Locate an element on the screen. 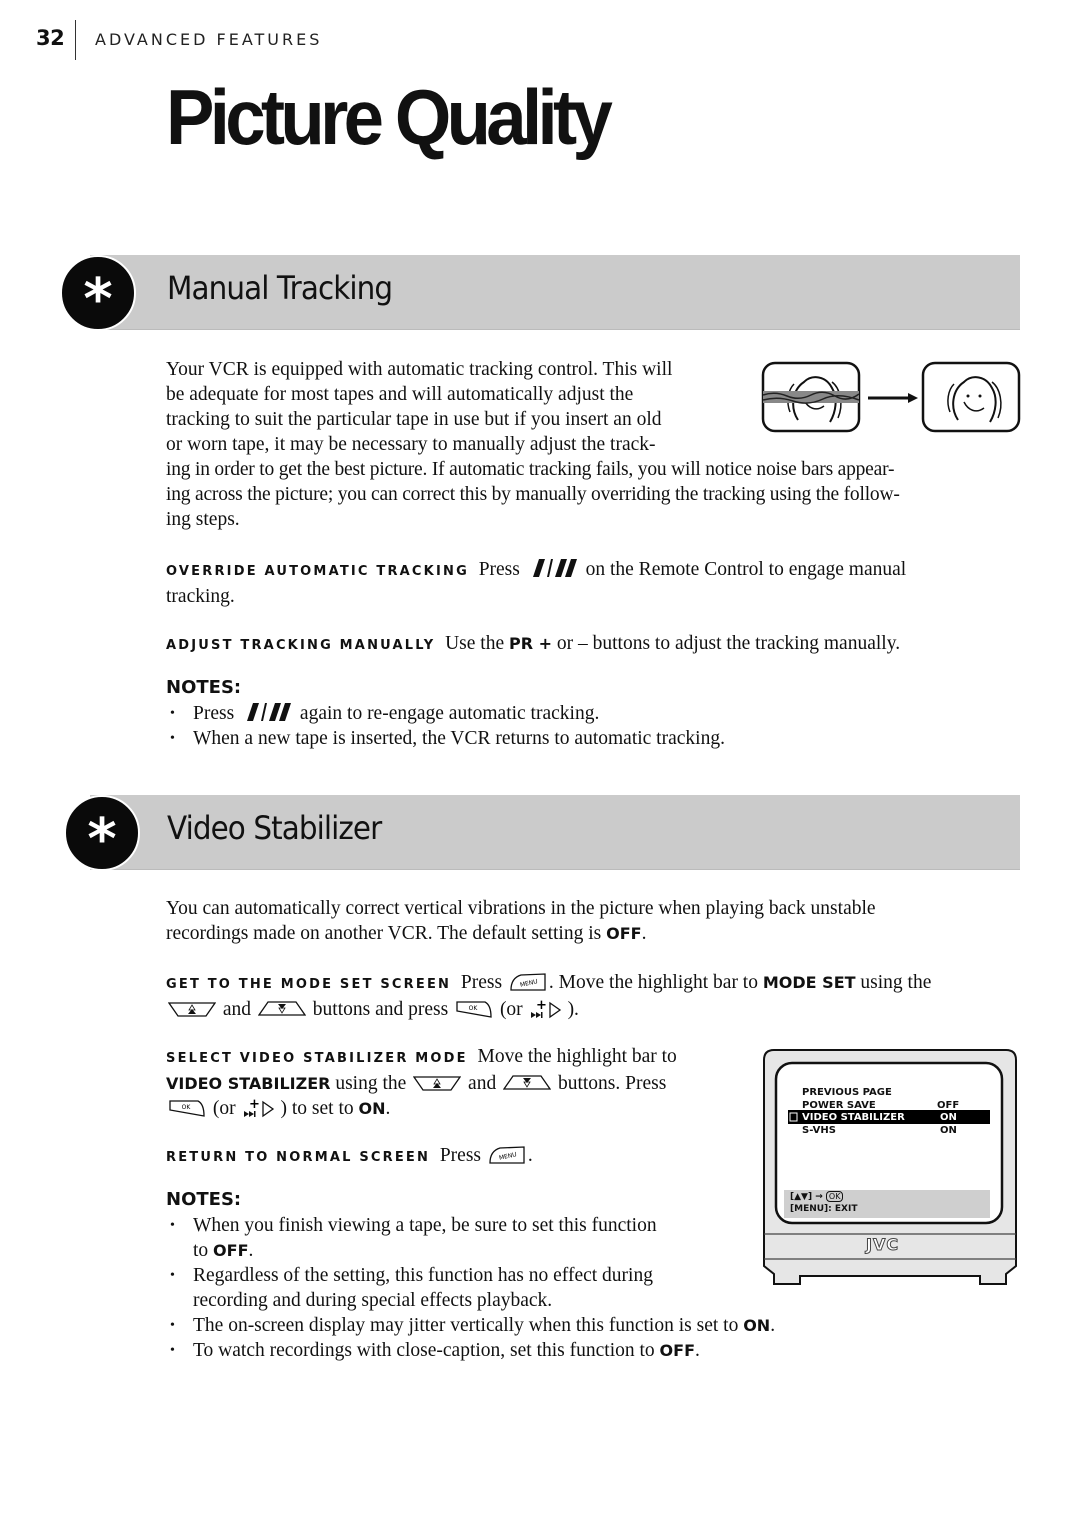  osd-ok-icon: OK is located at coordinates (834, 1196).